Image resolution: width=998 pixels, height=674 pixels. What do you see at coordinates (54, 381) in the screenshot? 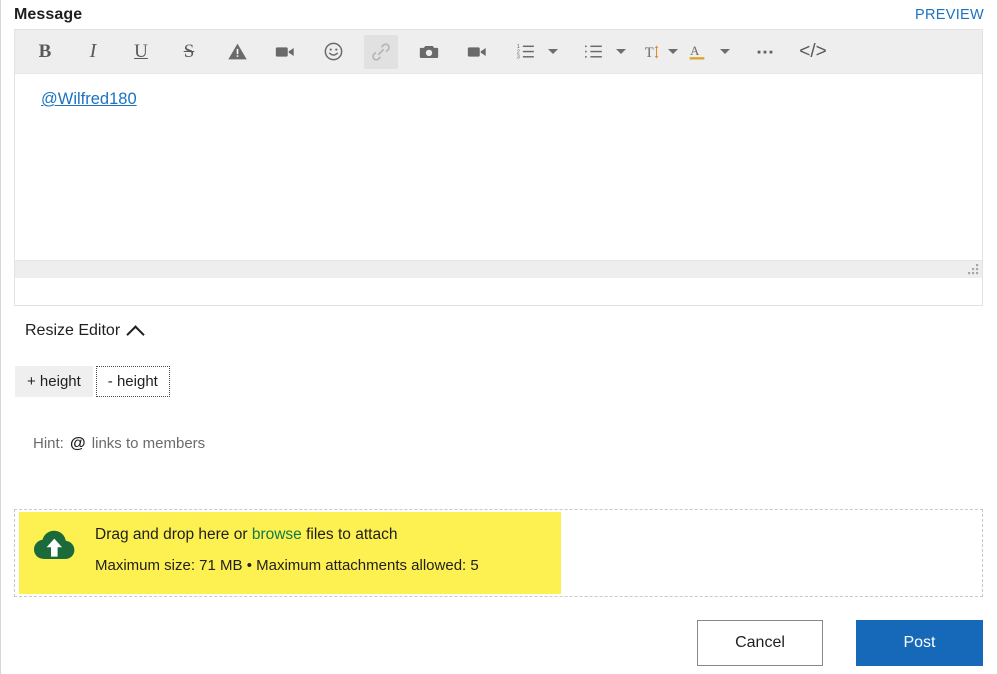
I see `increase-height-button: + height` at bounding box center [54, 381].